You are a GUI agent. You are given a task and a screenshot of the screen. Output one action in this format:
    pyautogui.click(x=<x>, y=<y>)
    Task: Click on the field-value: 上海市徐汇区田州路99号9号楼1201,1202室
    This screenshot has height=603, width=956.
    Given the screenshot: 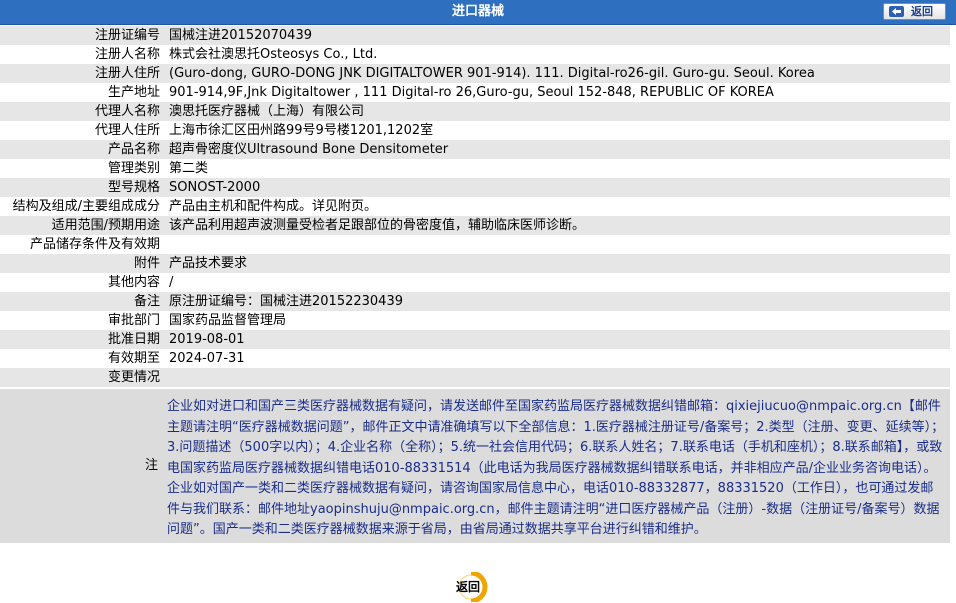 What is the action you would take?
    pyautogui.click(x=557, y=130)
    